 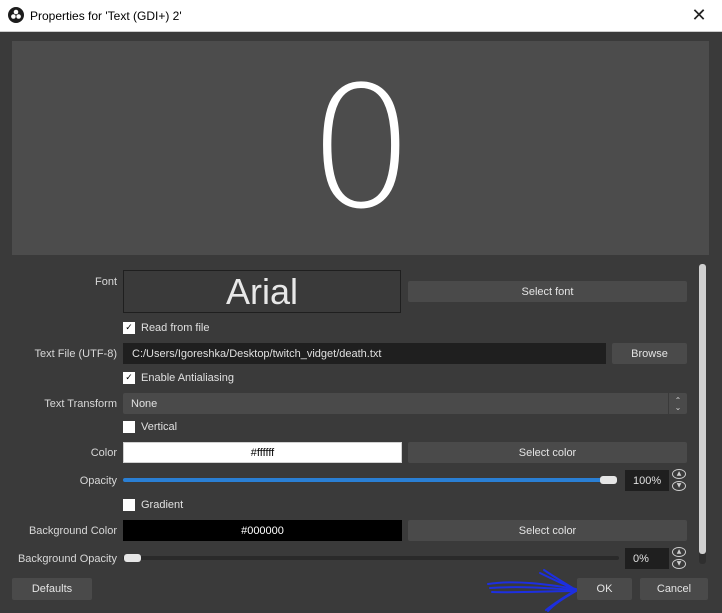 I want to click on background-color-value: #000000, so click(x=262, y=530).